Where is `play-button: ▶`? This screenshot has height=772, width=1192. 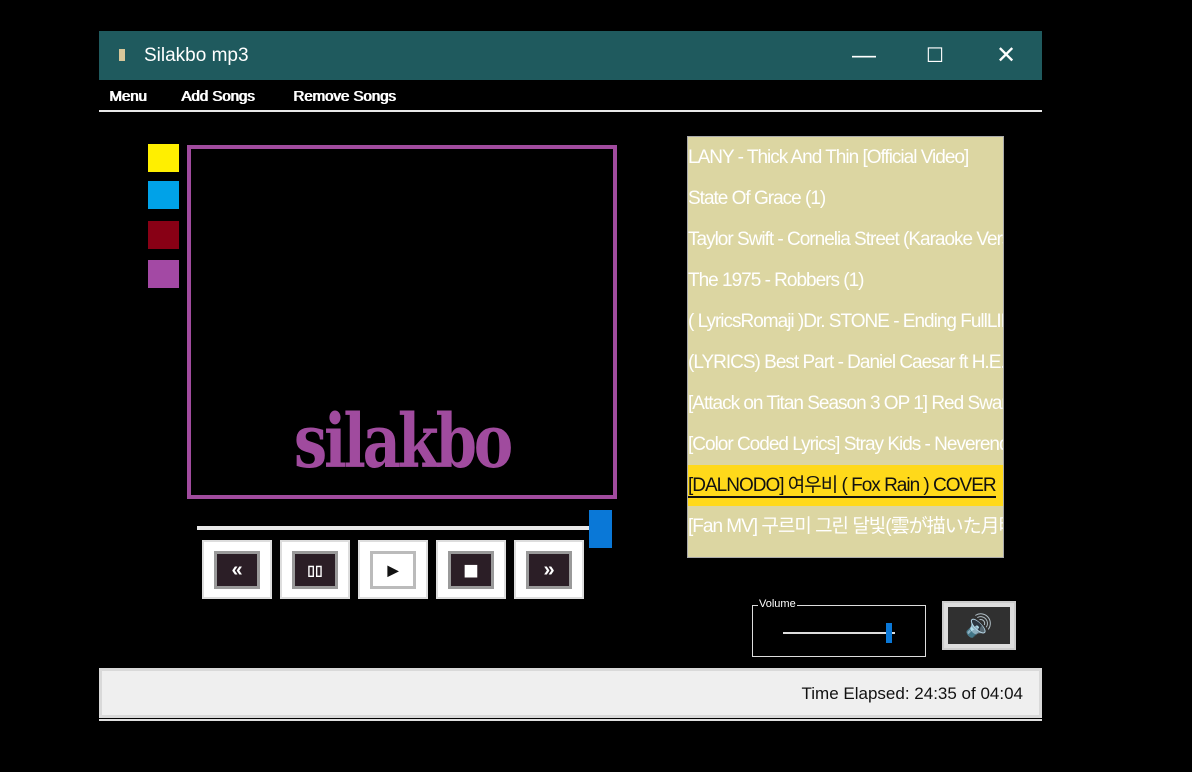
play-button: ▶ is located at coordinates (393, 569).